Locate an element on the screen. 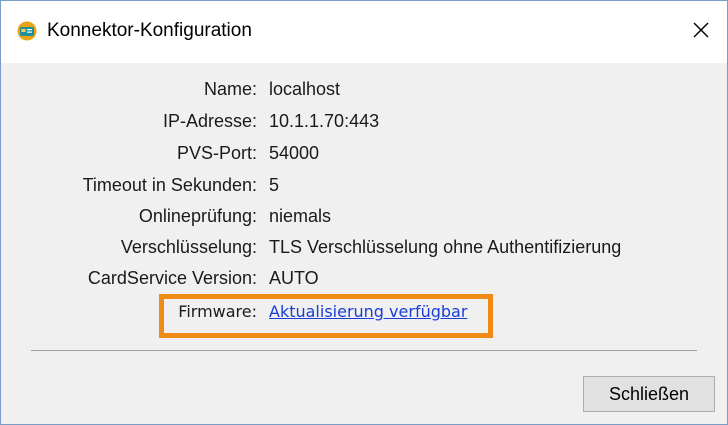  window-title: Konnektor-Konfiguration is located at coordinates (149, 30).